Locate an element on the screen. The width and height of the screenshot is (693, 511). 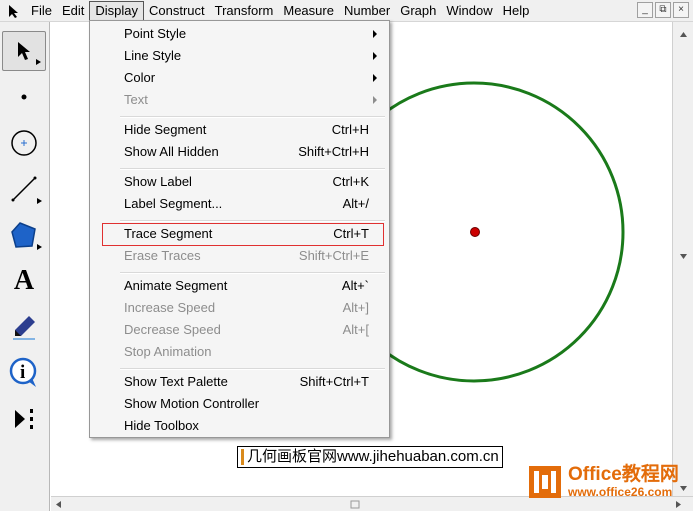
menu-item-hide-toolbox: Hide Toolbox is located at coordinates (239, 426).